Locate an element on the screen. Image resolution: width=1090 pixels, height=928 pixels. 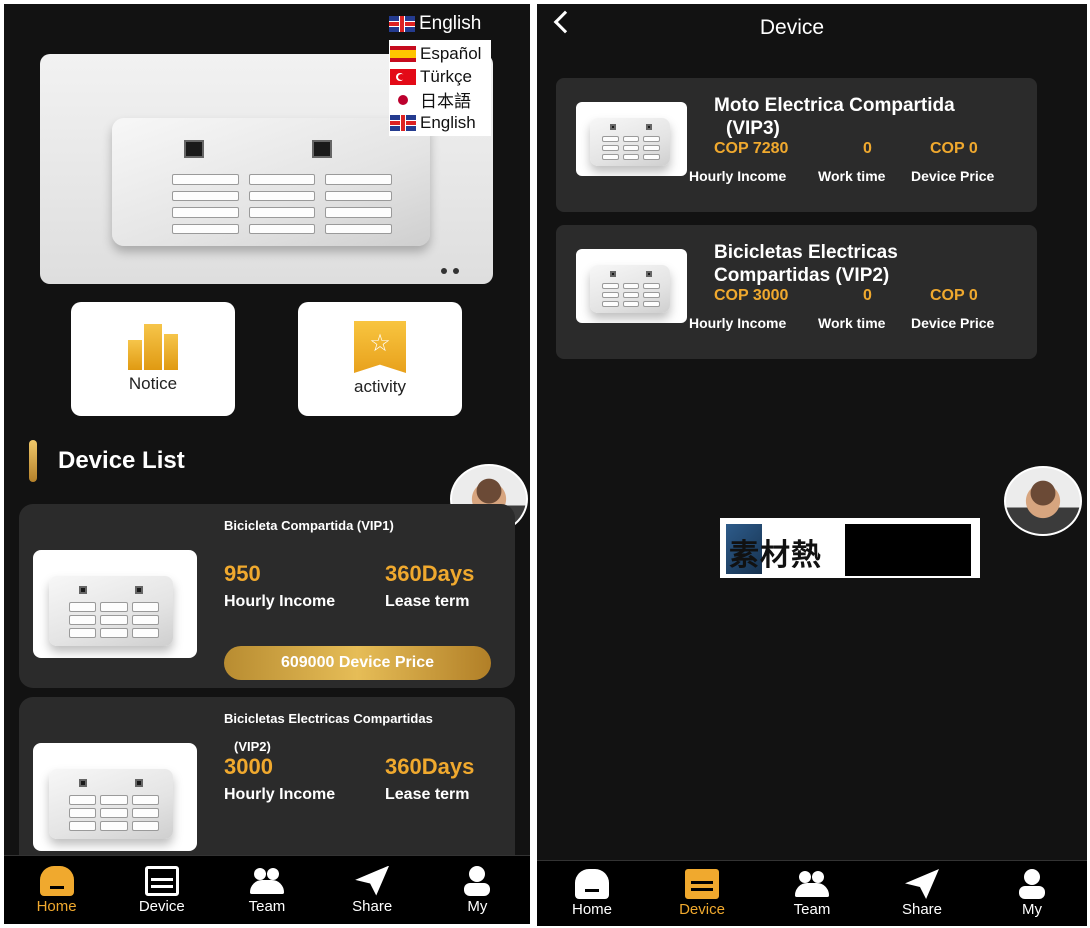
es-flag-icon is located at coordinates (403, 53).